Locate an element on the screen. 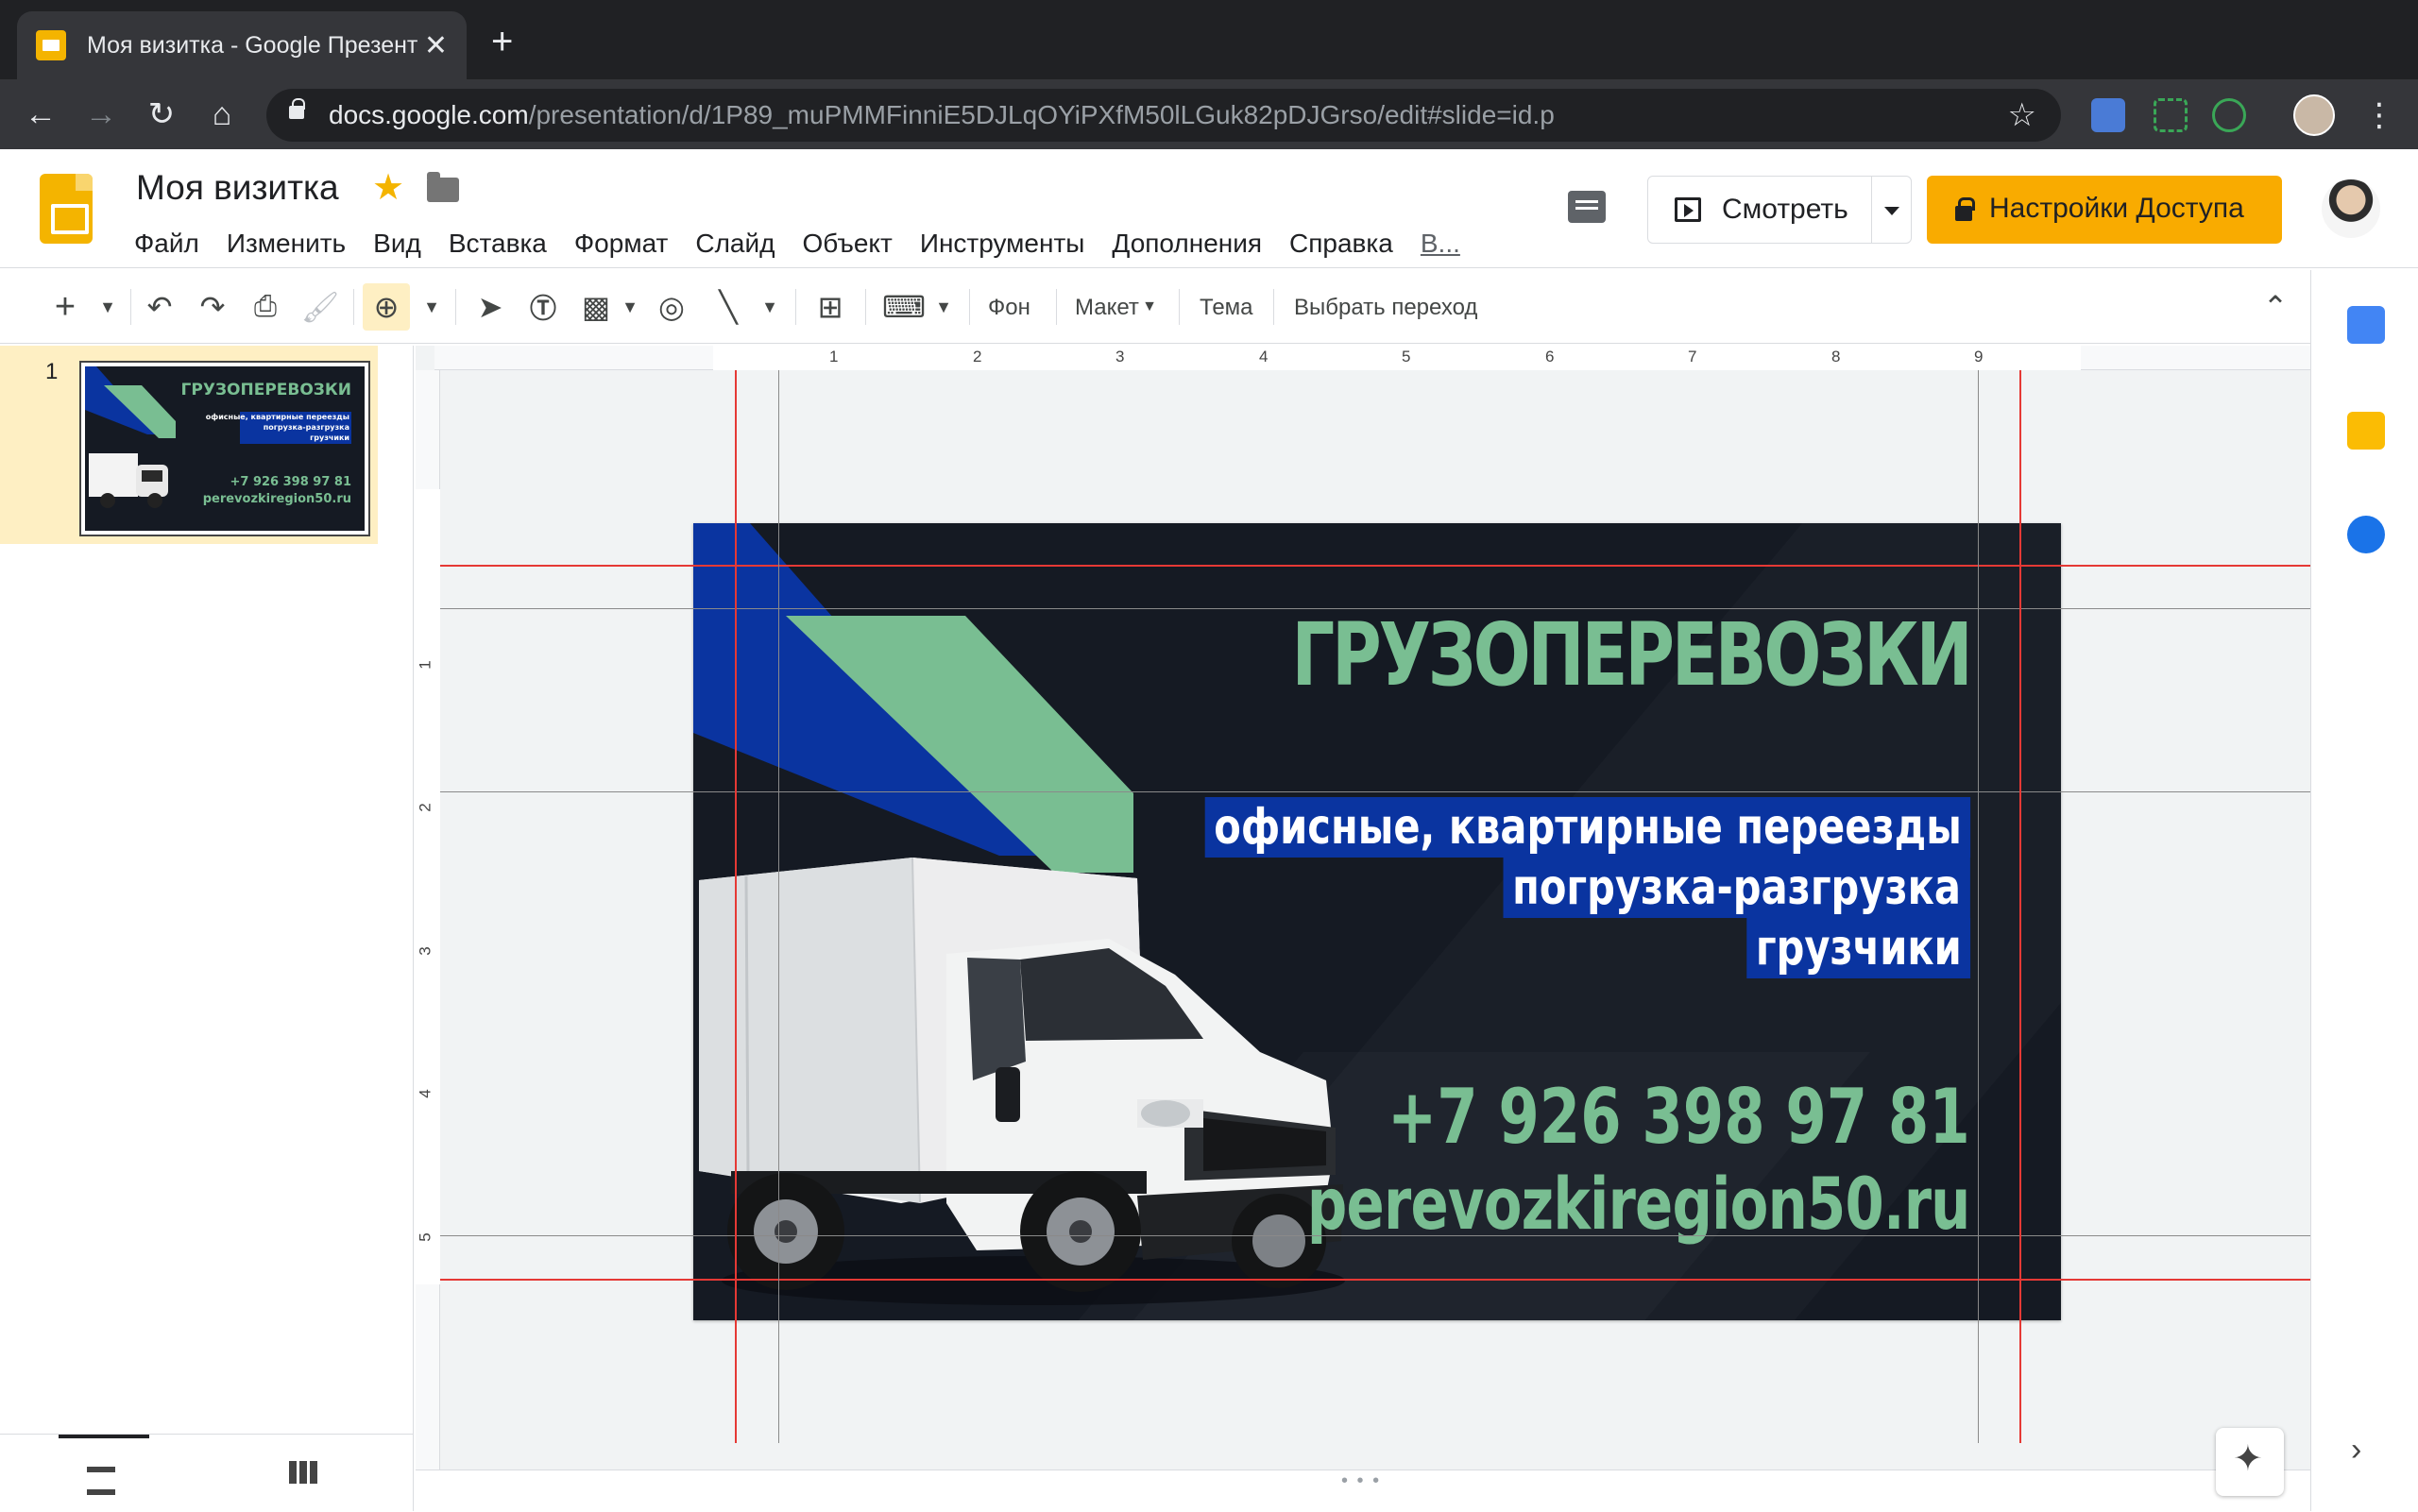 Image resolution: width=2418 pixels, height=1512 pixels. undo-icon: ↶ is located at coordinates (159, 307).